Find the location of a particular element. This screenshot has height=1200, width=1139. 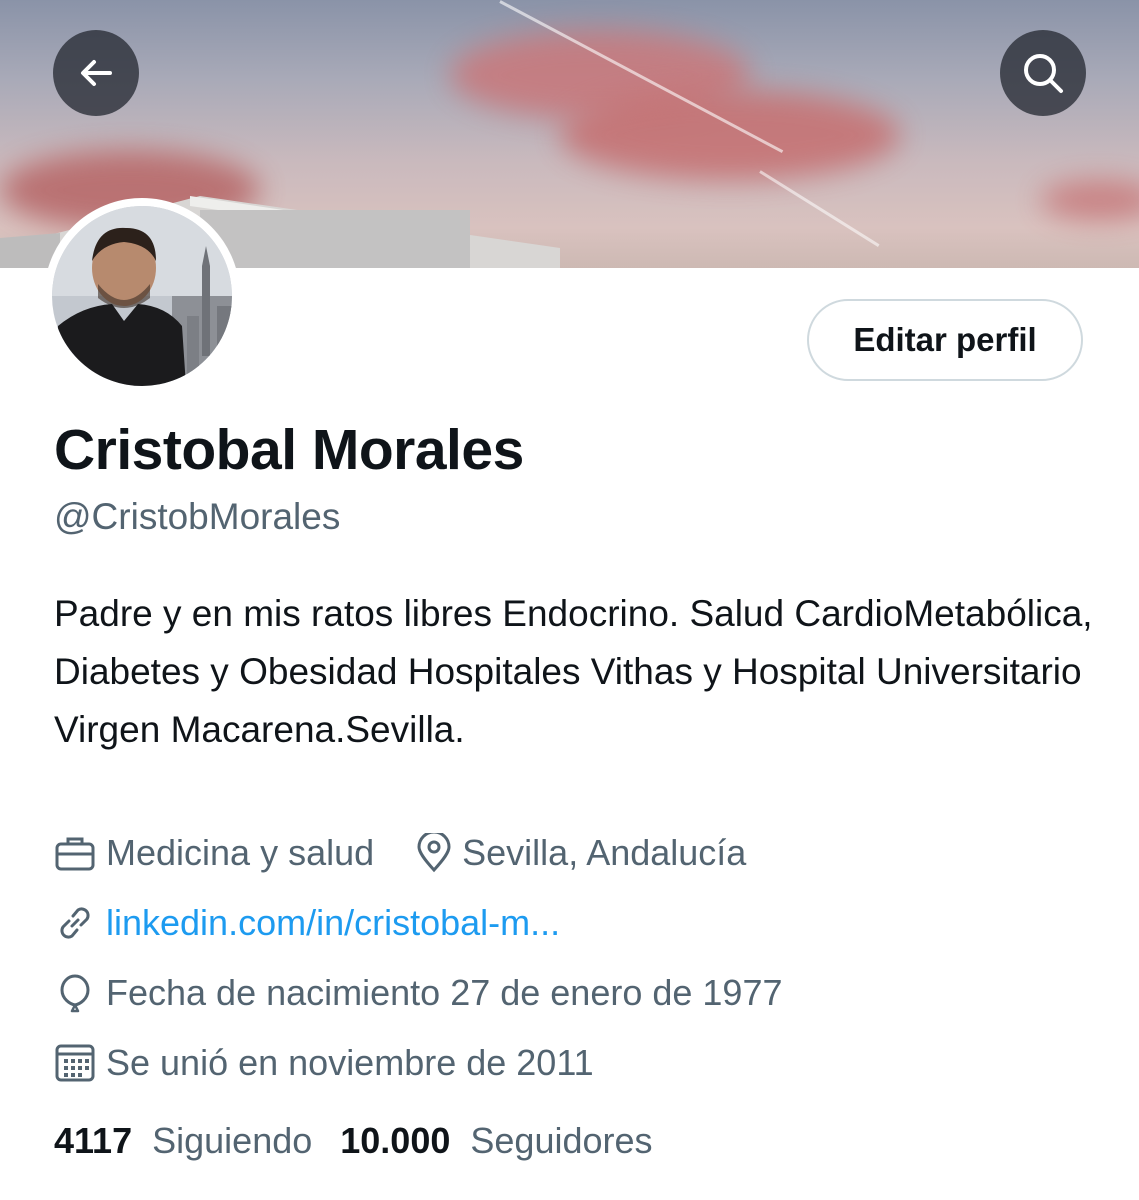

balloon-icon is located at coordinates (75, 993).